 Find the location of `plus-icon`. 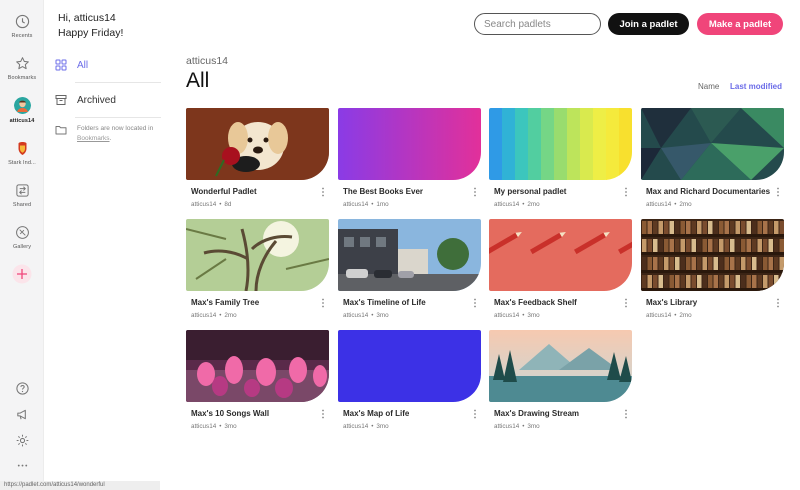

plus-icon is located at coordinates (22, 274).